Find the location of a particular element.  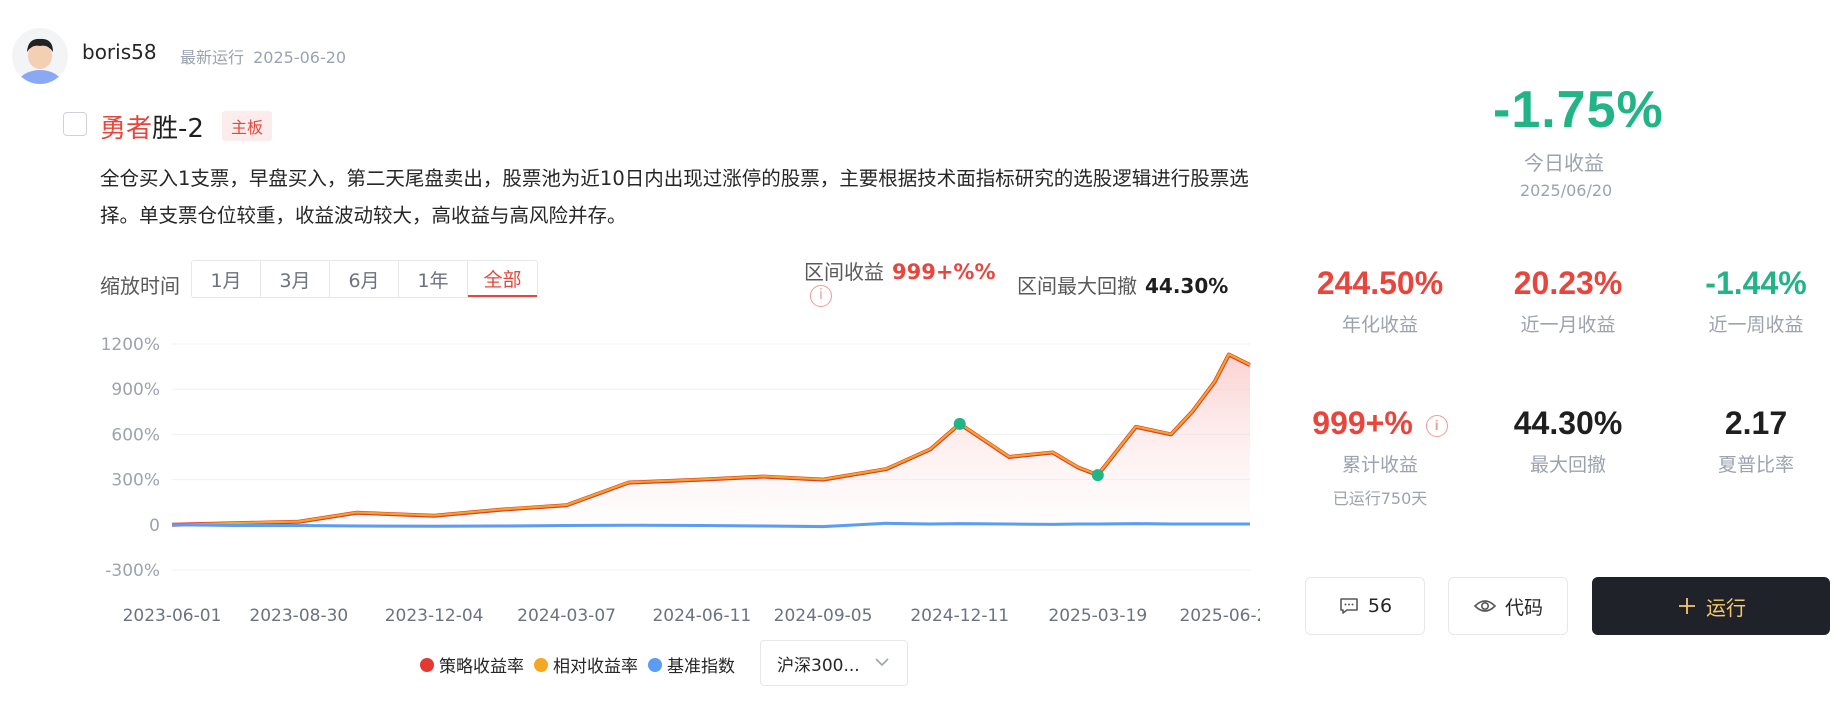

metric-drawdown: 44.30% 最大回撤 is located at coordinates (1568, 441).